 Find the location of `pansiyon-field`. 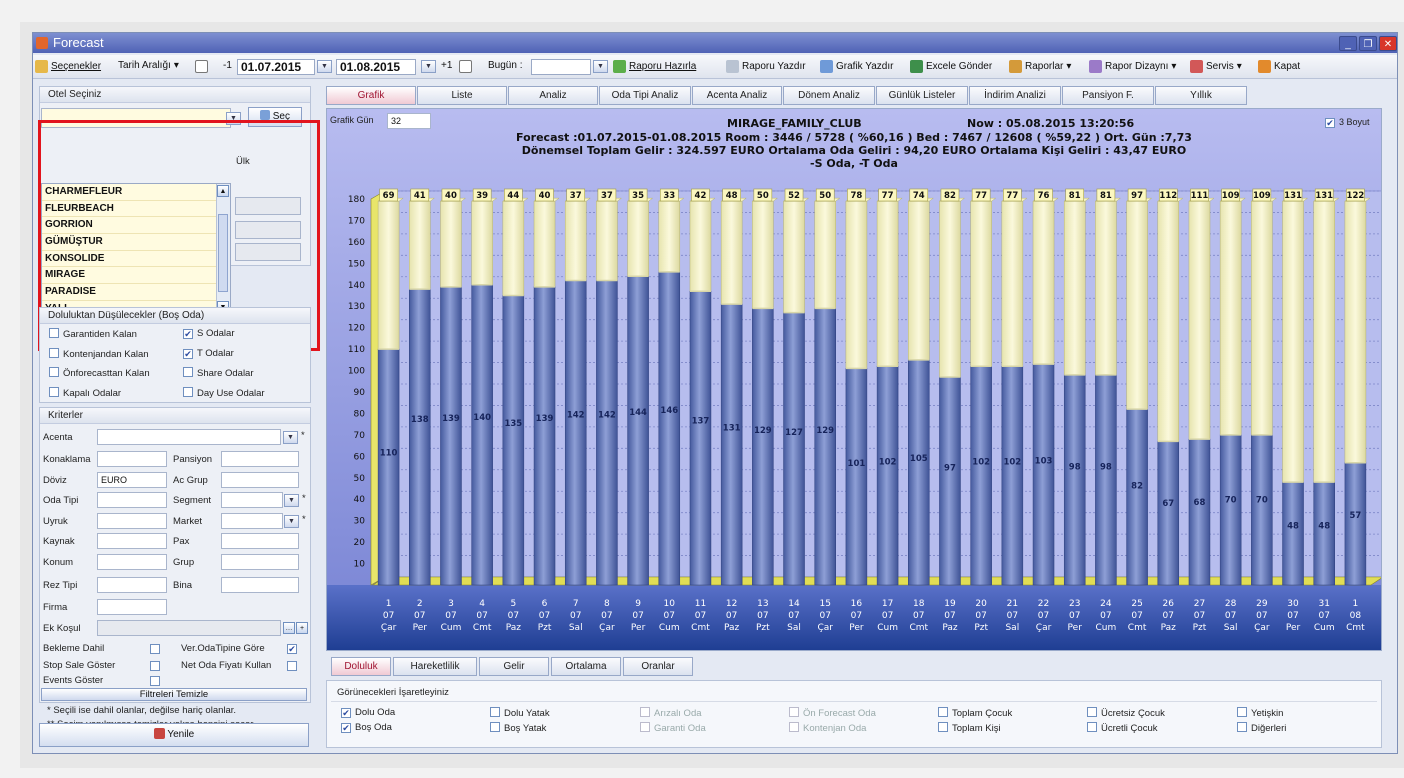

pansiyon-field is located at coordinates (260, 459).